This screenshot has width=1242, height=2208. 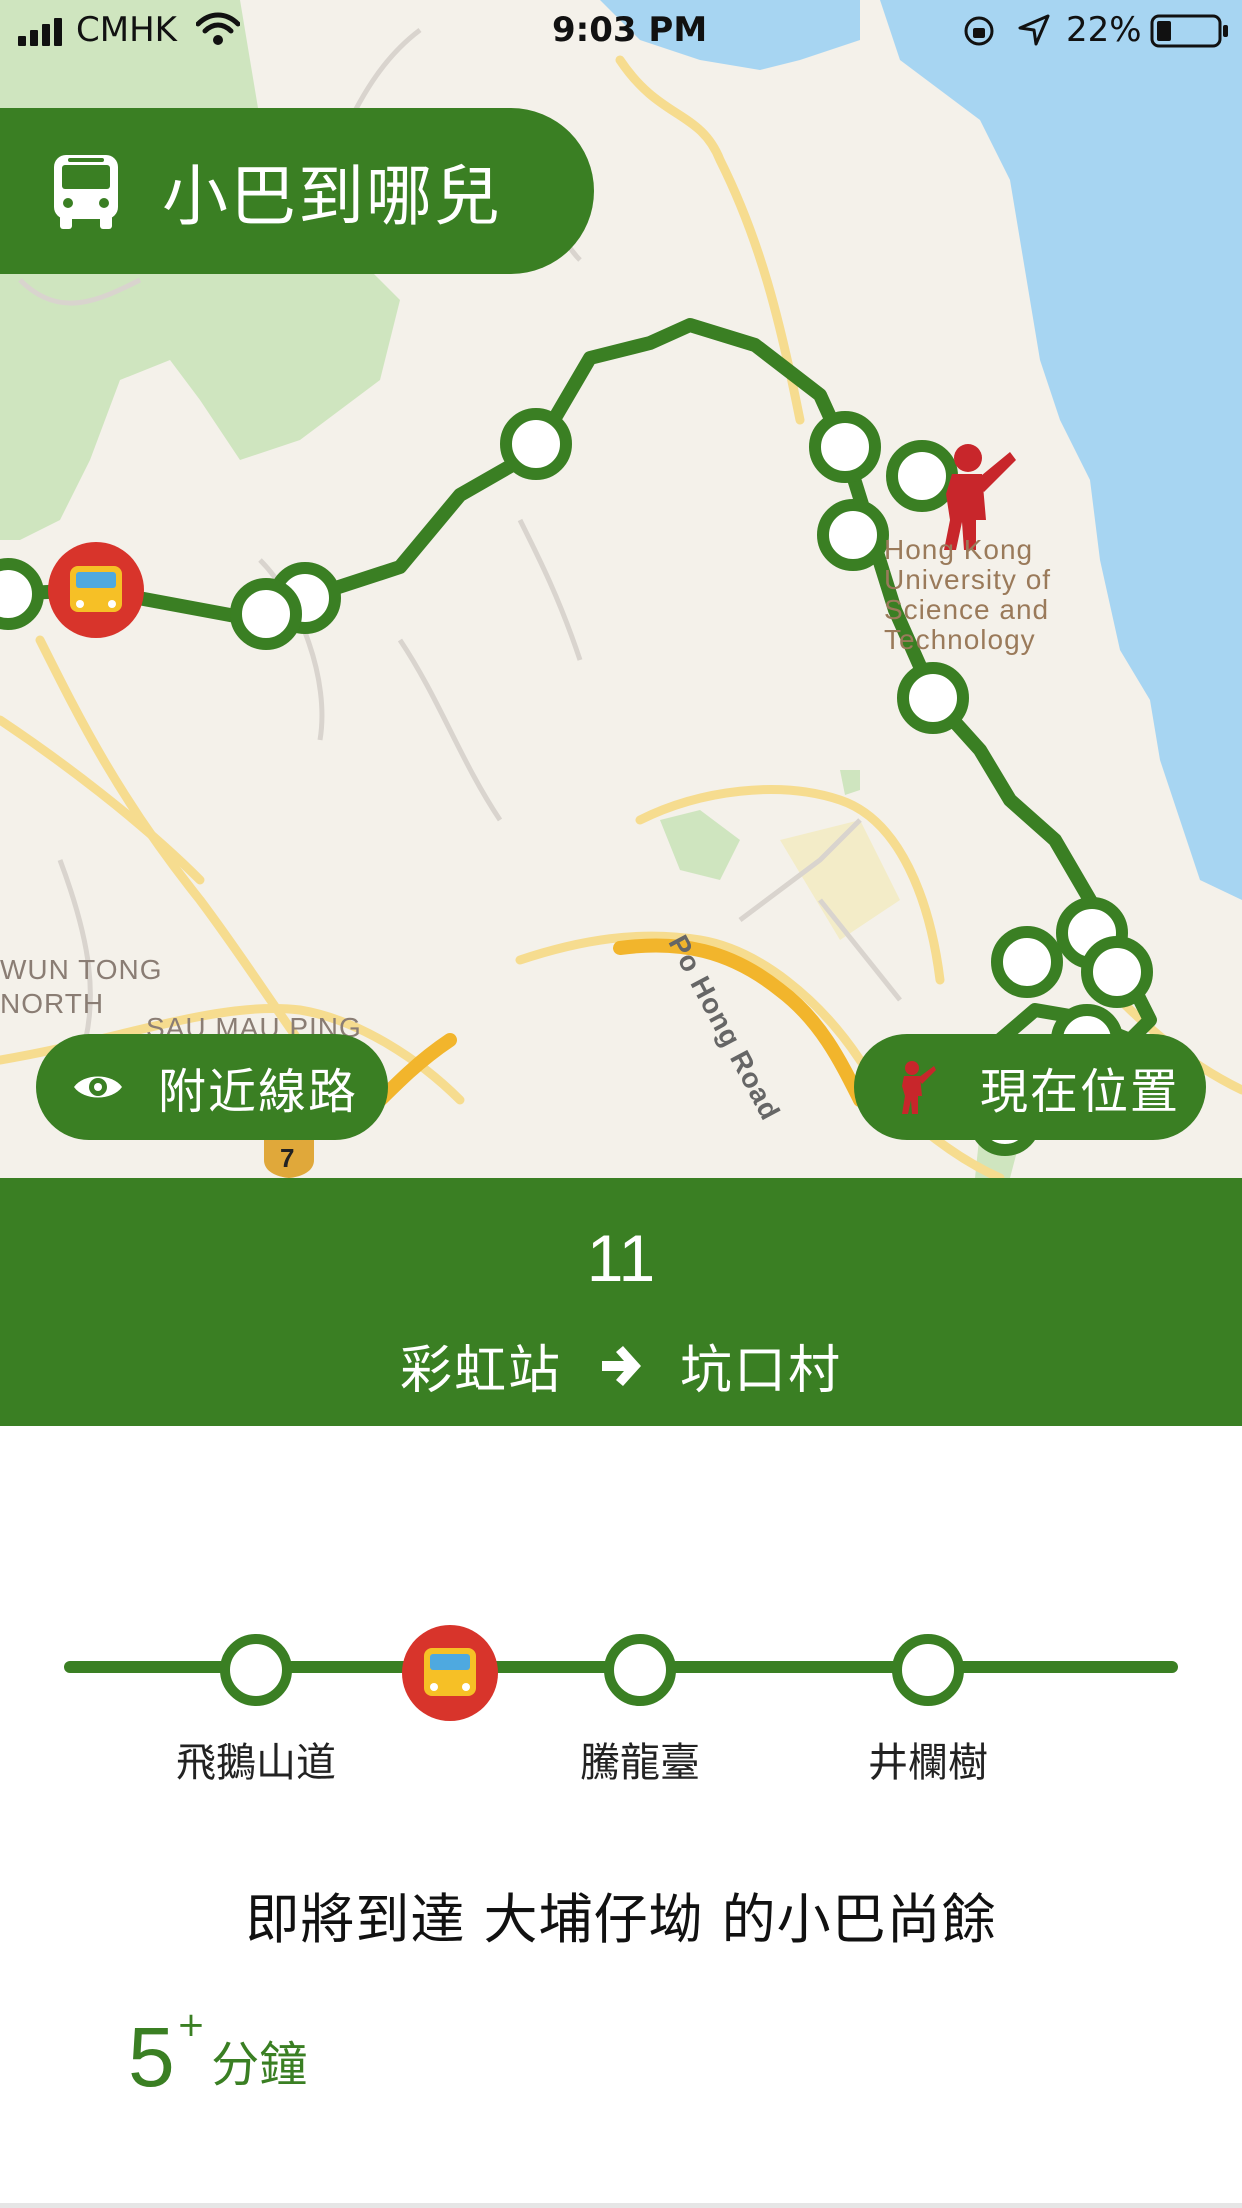 I want to click on eta-value: 5 + 分鐘, so click(x=218, y=2054).